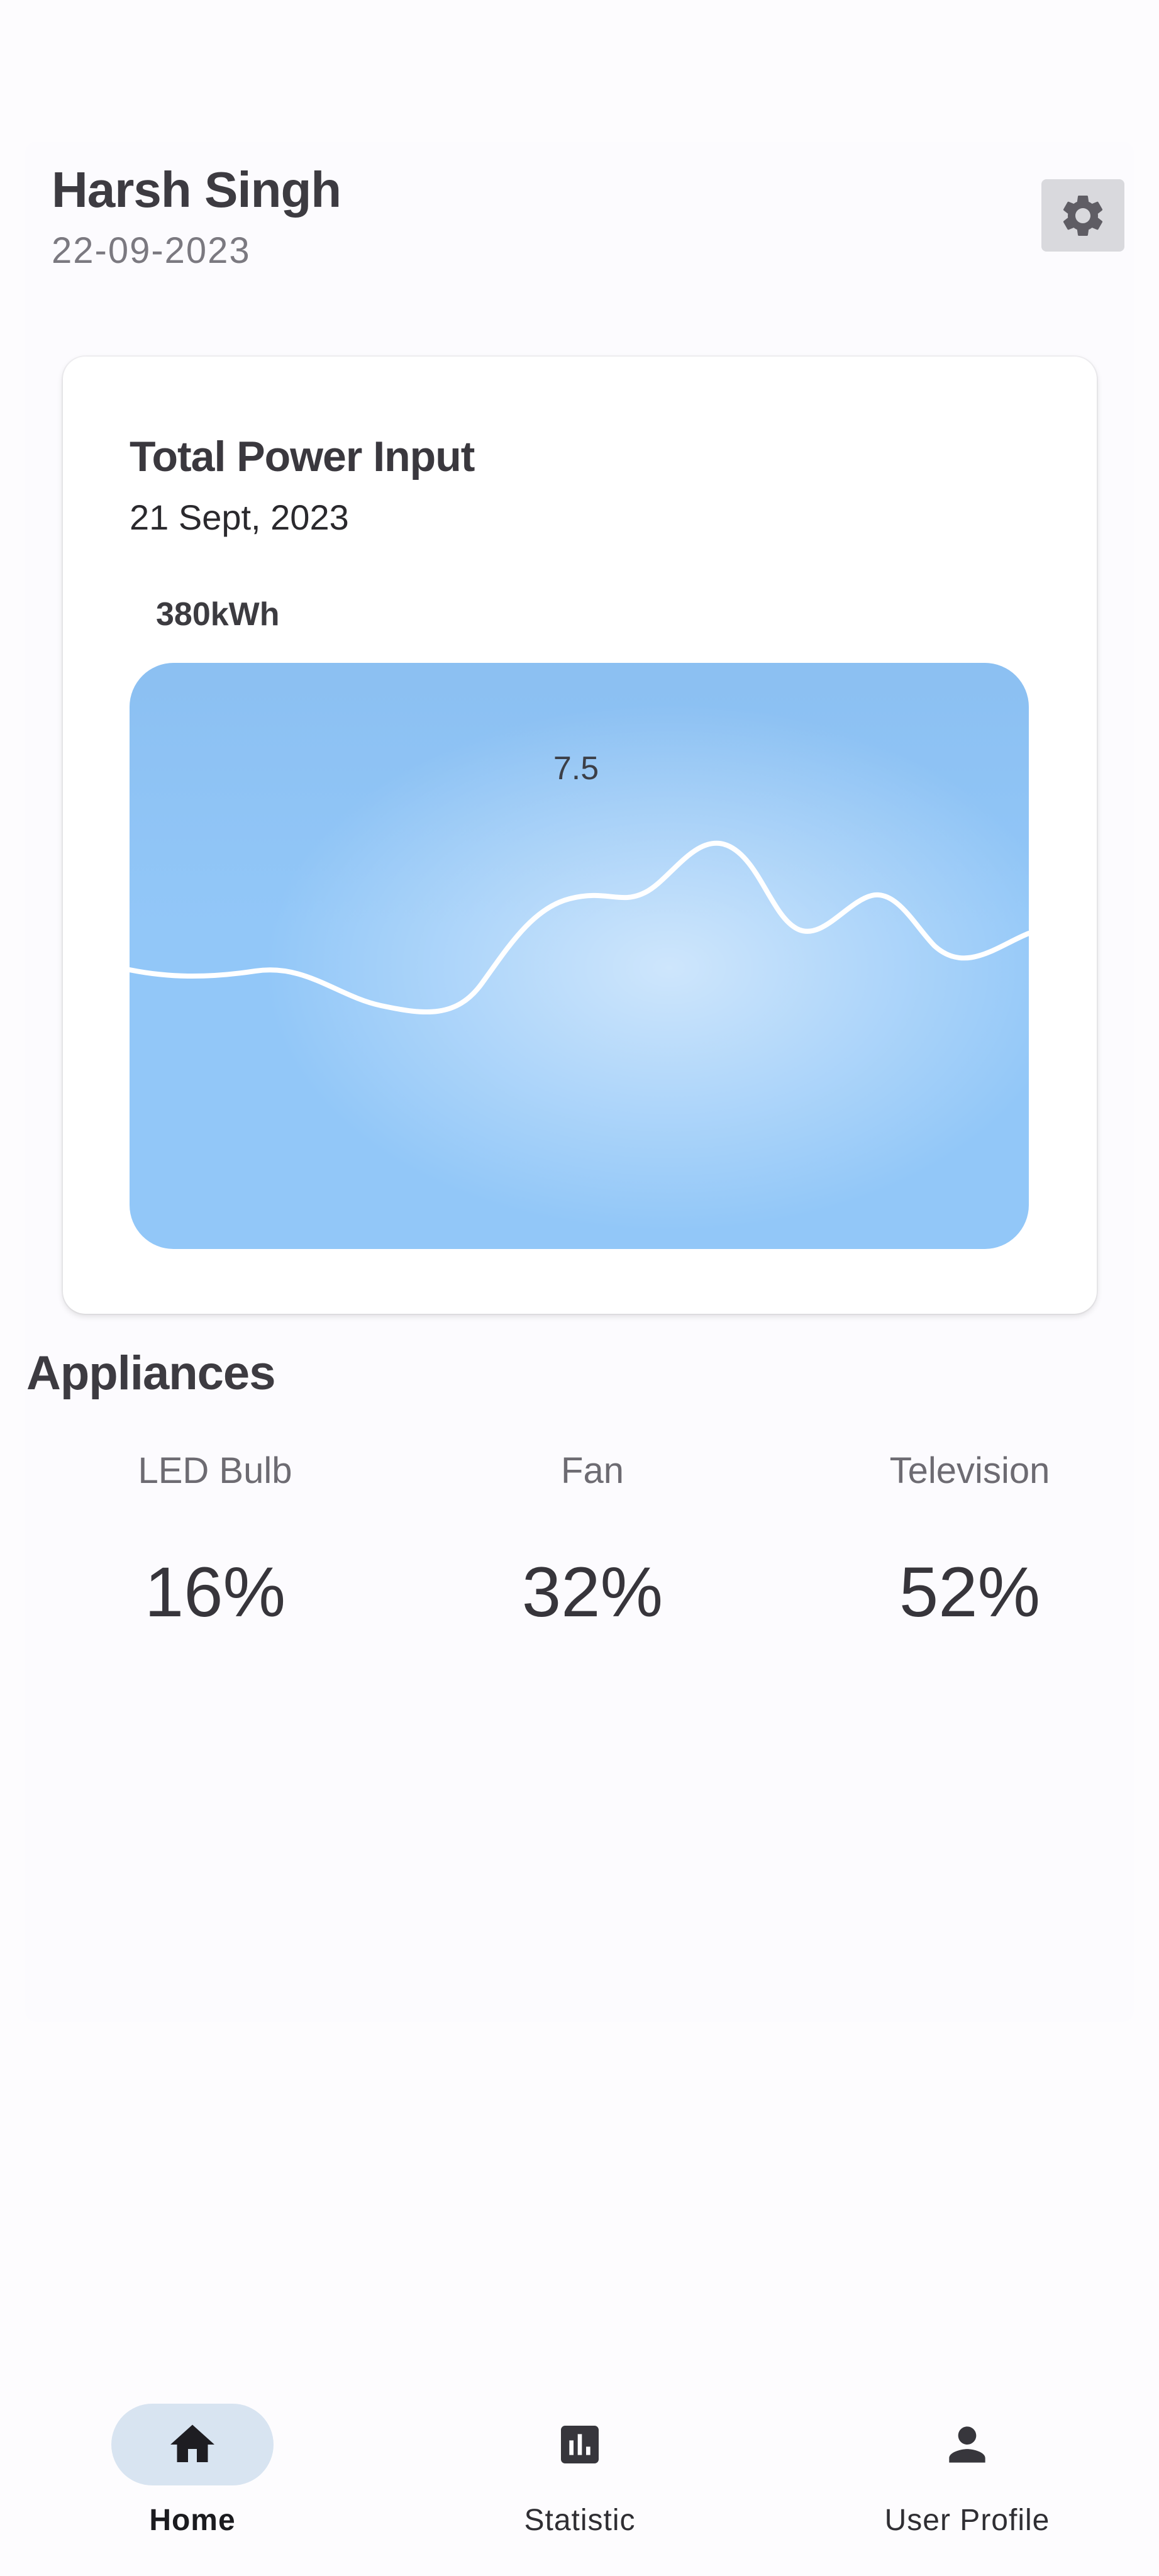 The image size is (1159, 2576). I want to click on bottom-navigation: Home Statistic User Profile, so click(579, 2473).